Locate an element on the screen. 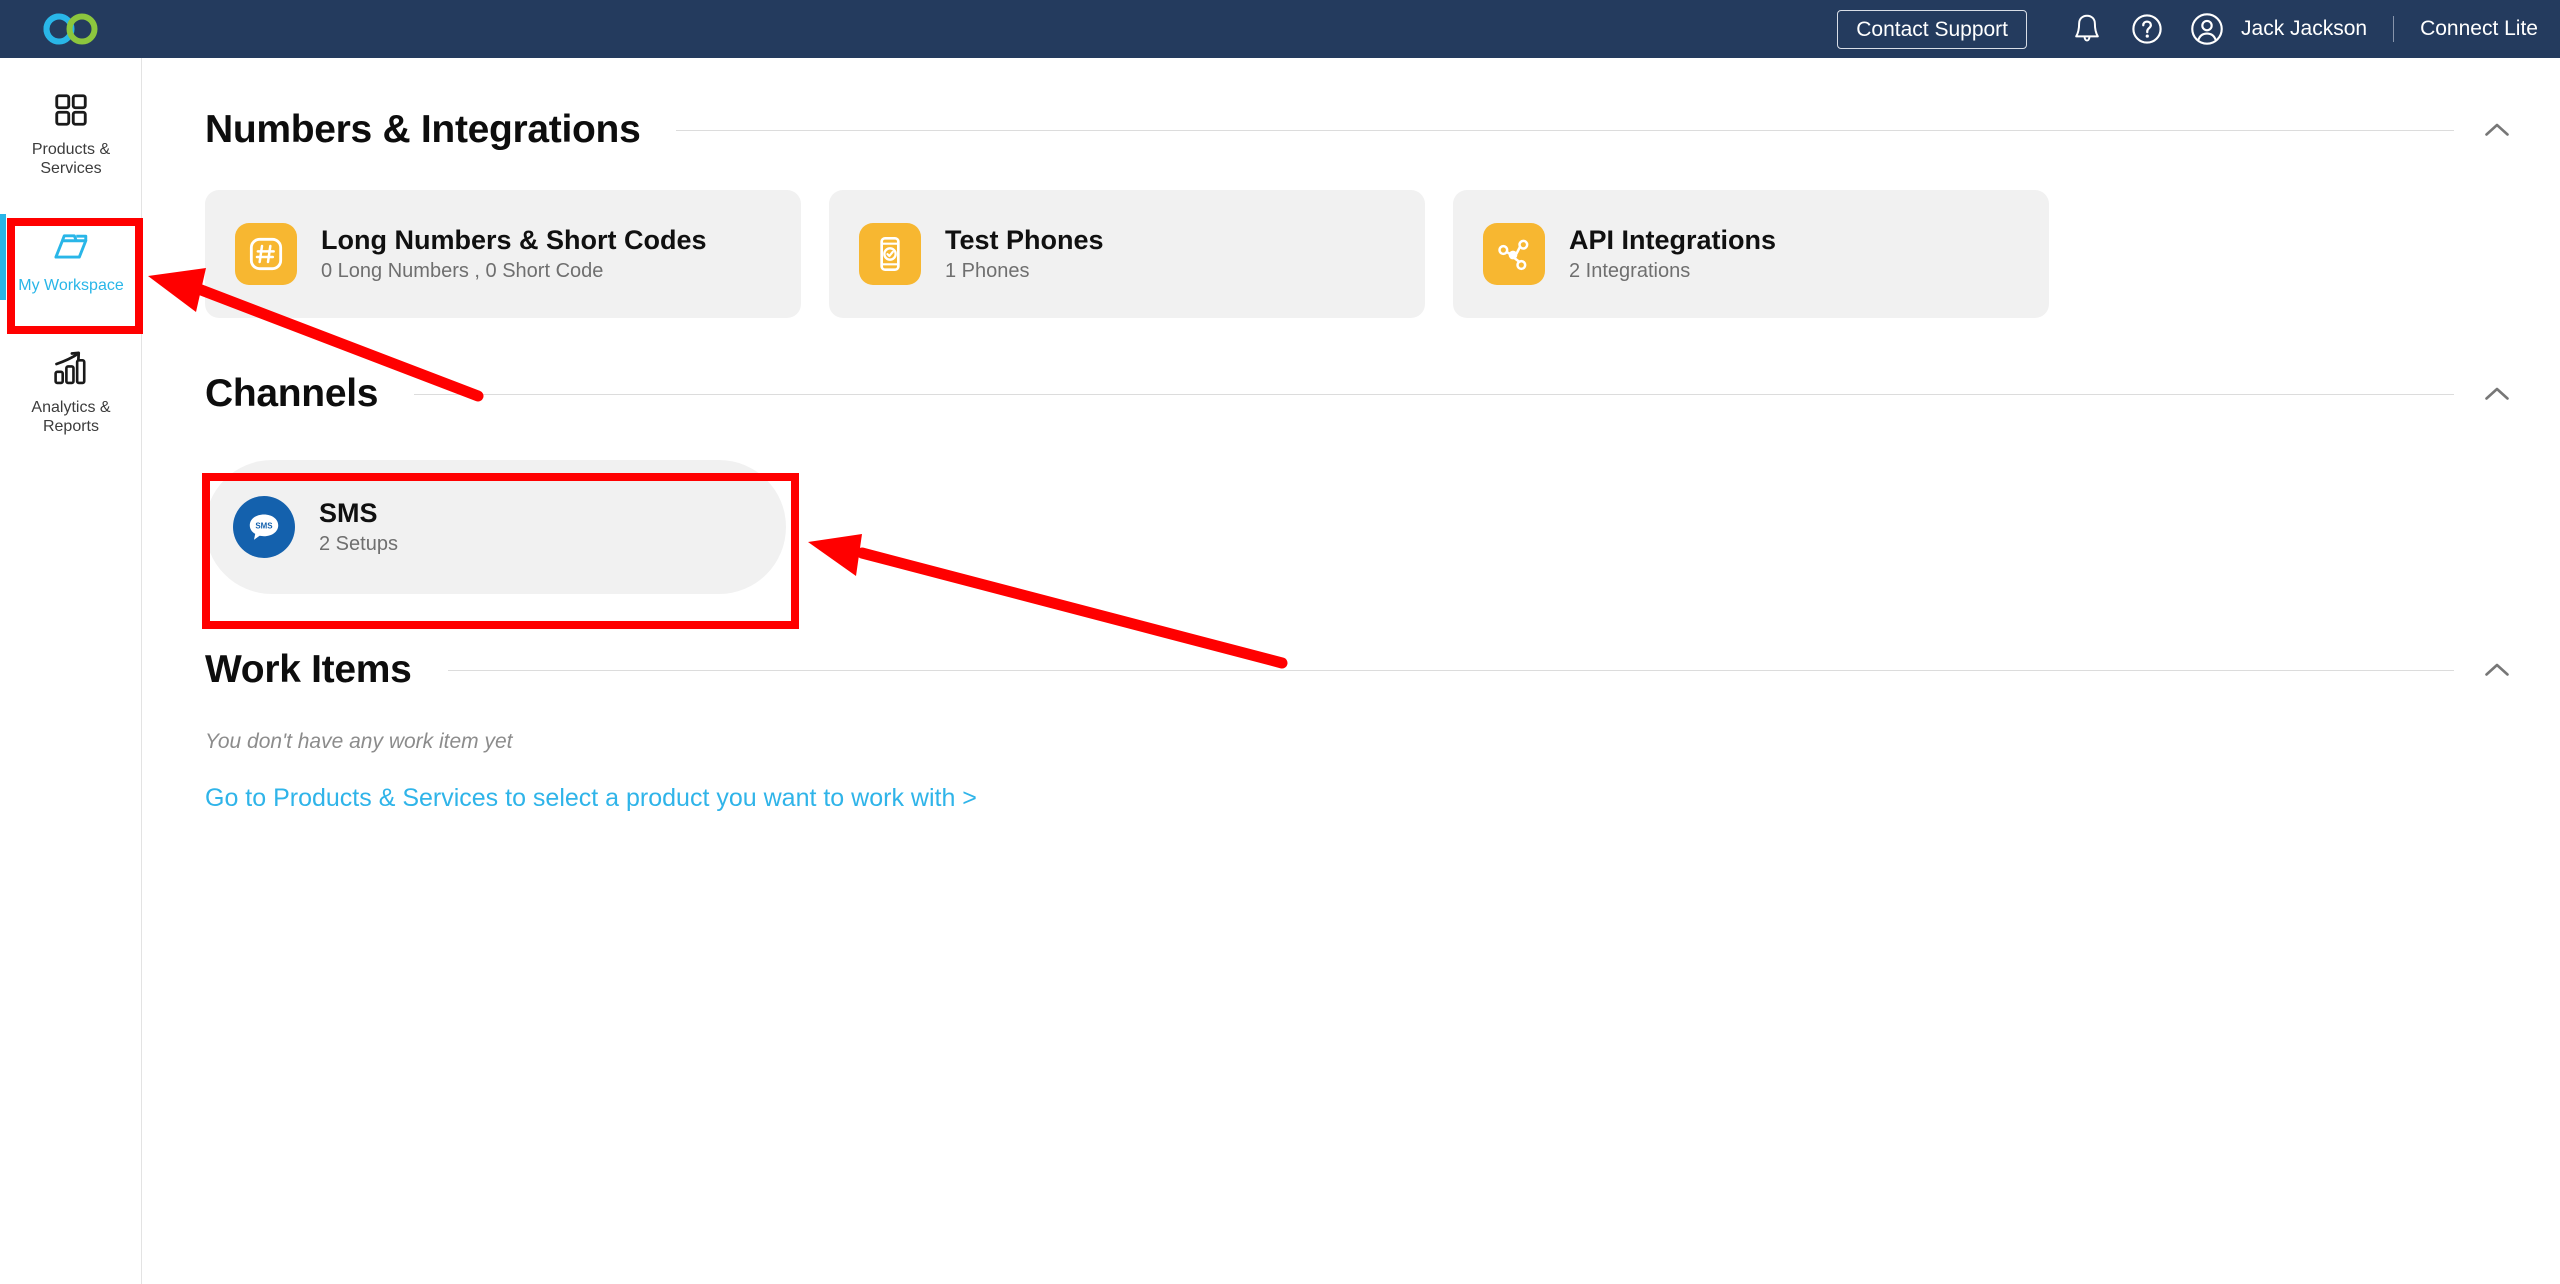  card-sms-channel: SMS SMS 2 Setups is located at coordinates (495, 527).